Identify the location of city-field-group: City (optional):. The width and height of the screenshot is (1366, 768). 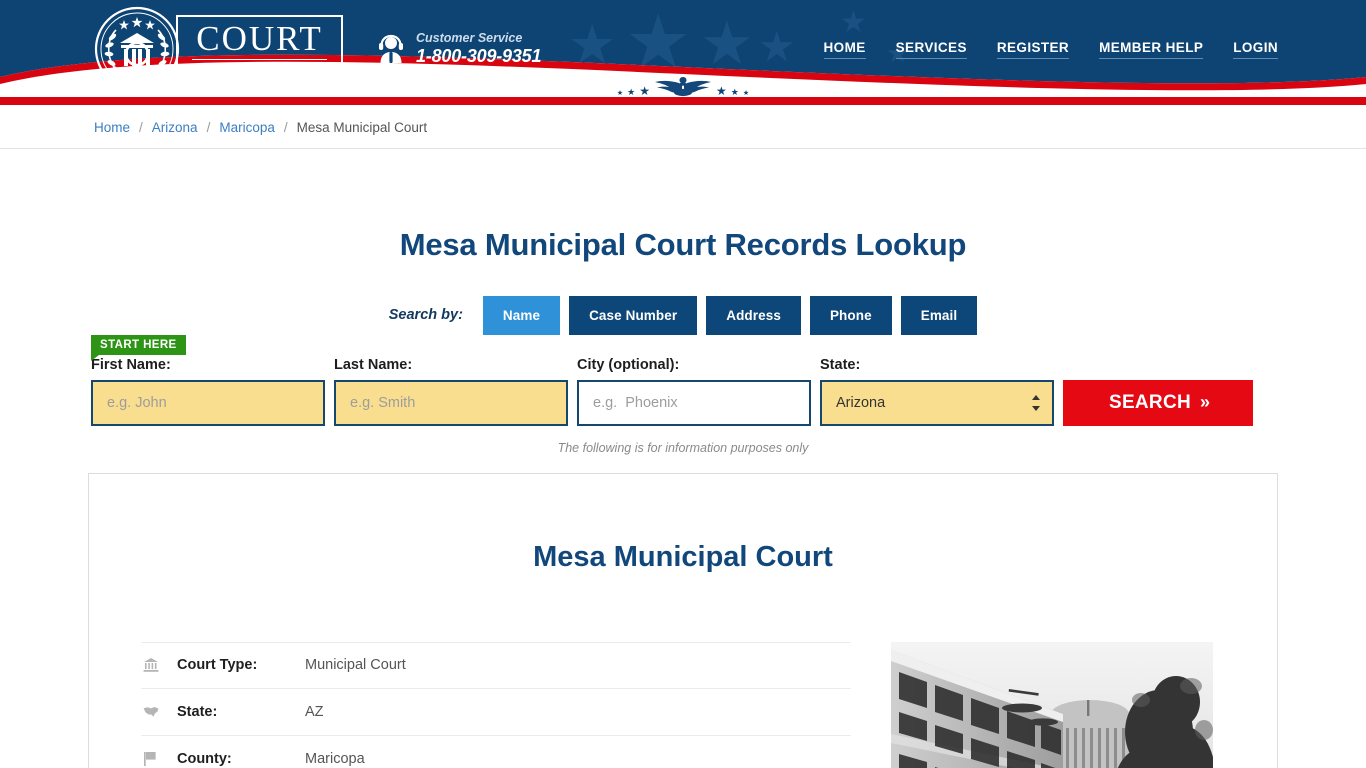
(694, 391).